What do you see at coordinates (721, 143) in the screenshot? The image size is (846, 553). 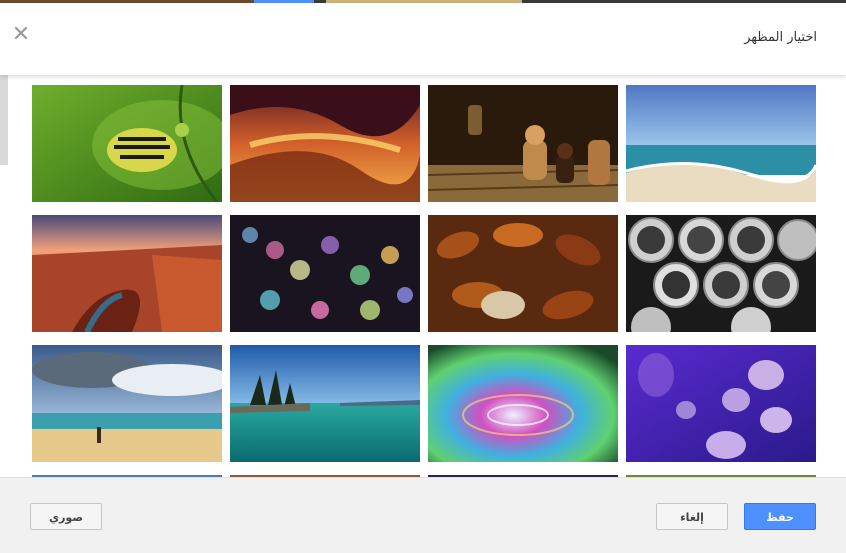 I see `theme-beach-sea` at bounding box center [721, 143].